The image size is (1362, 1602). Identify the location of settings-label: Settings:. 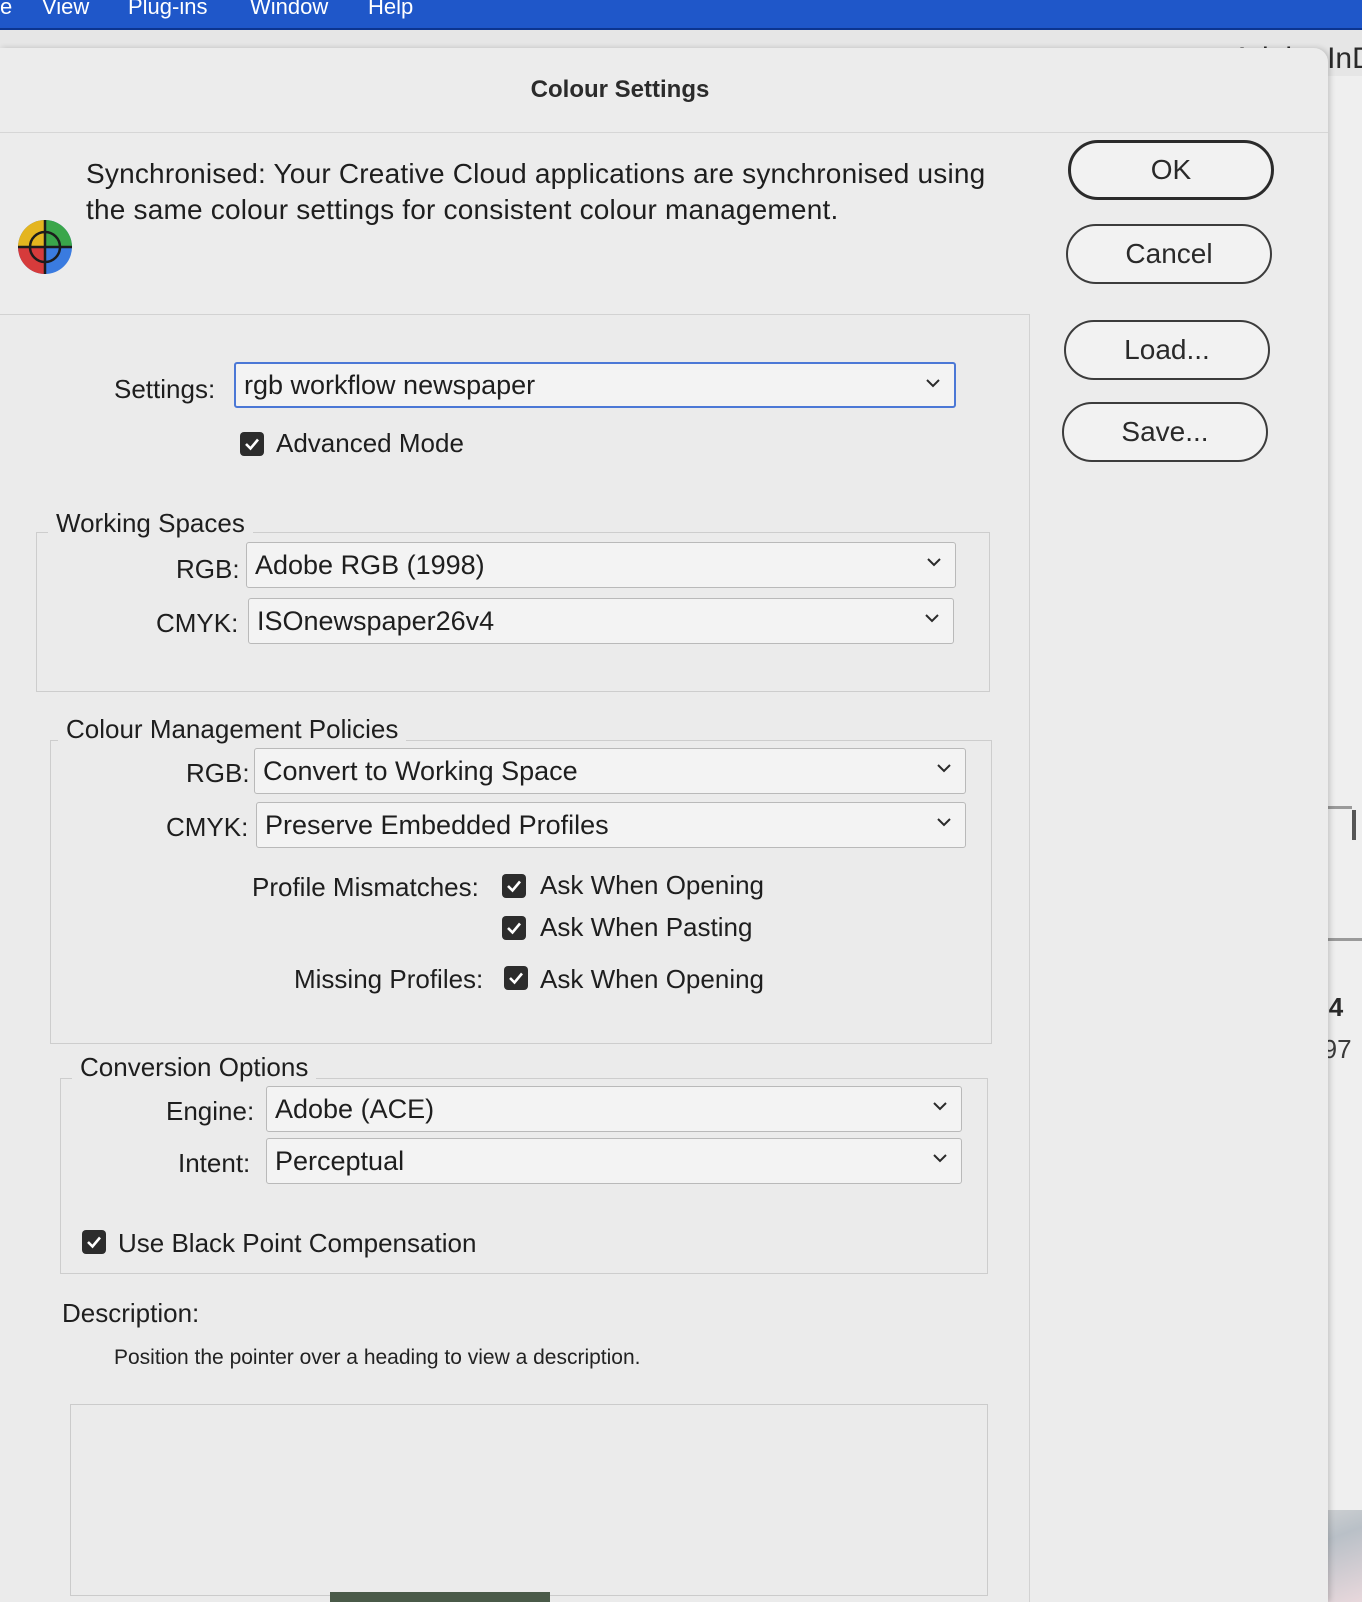
(165, 389).